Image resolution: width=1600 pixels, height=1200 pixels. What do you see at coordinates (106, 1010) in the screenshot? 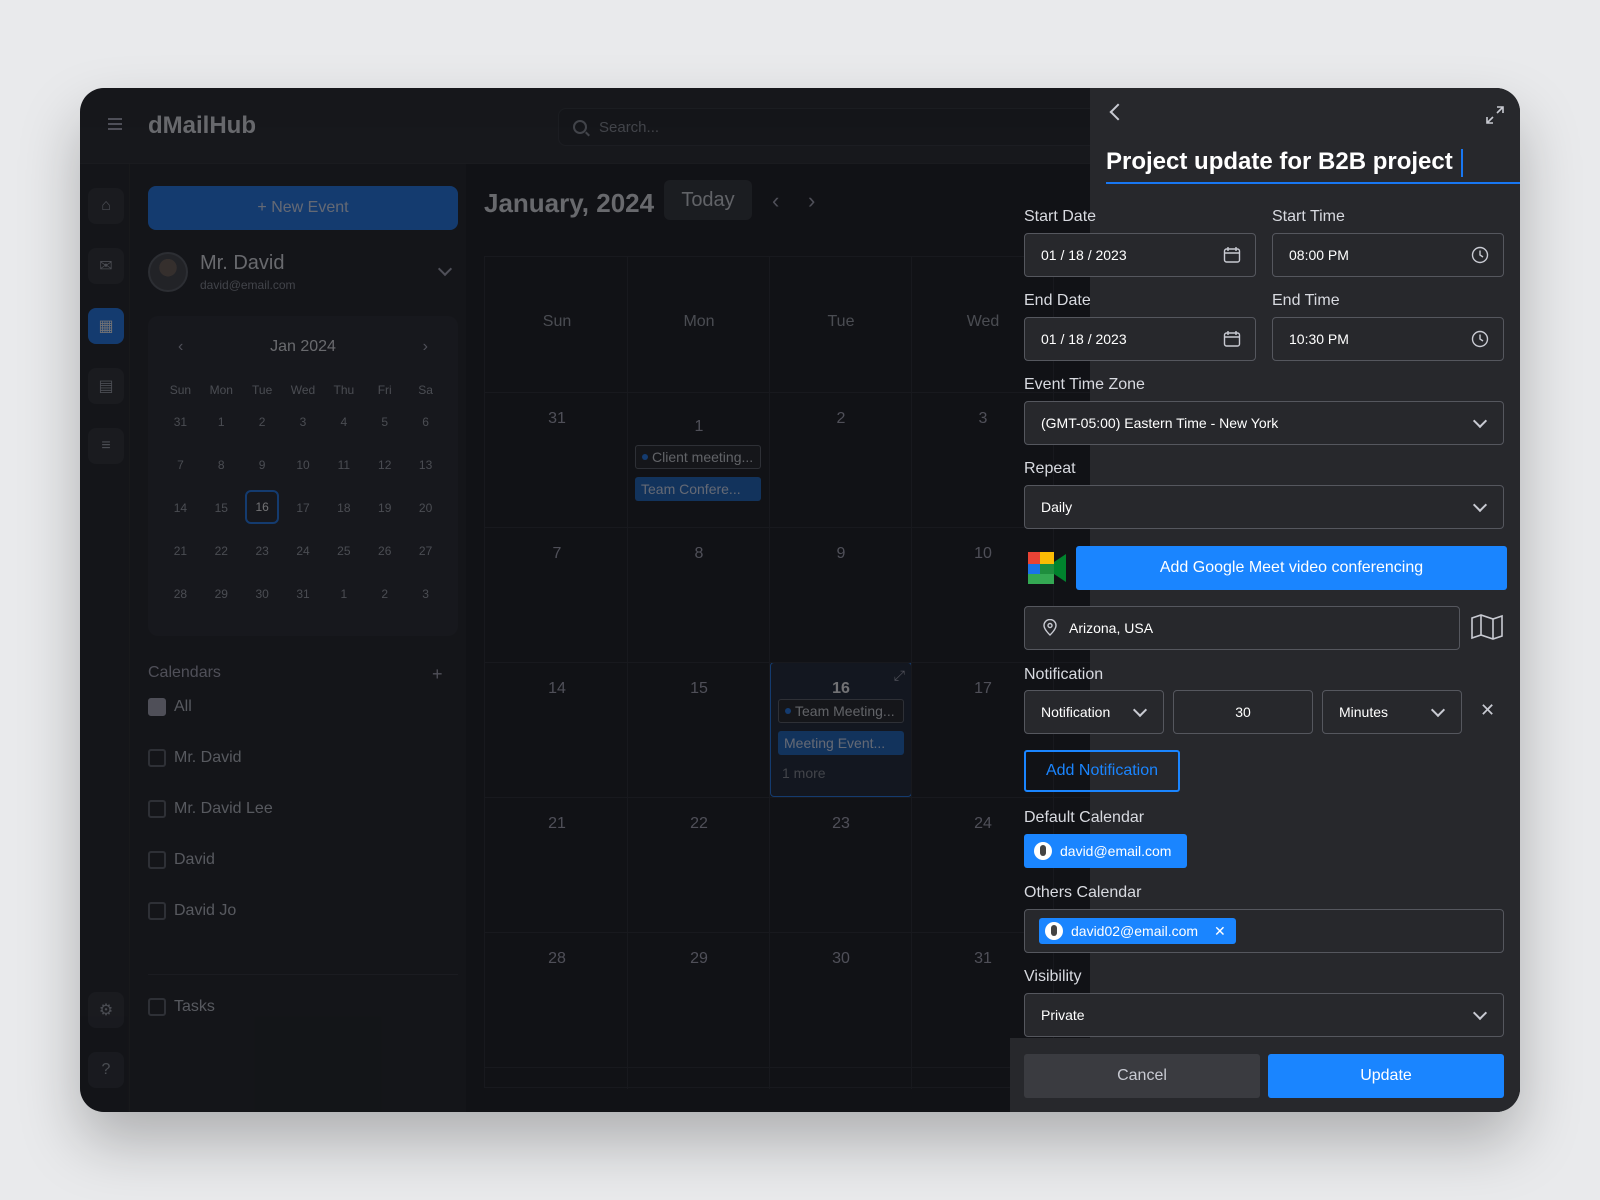
I see `gear-icon: ⚙` at bounding box center [106, 1010].